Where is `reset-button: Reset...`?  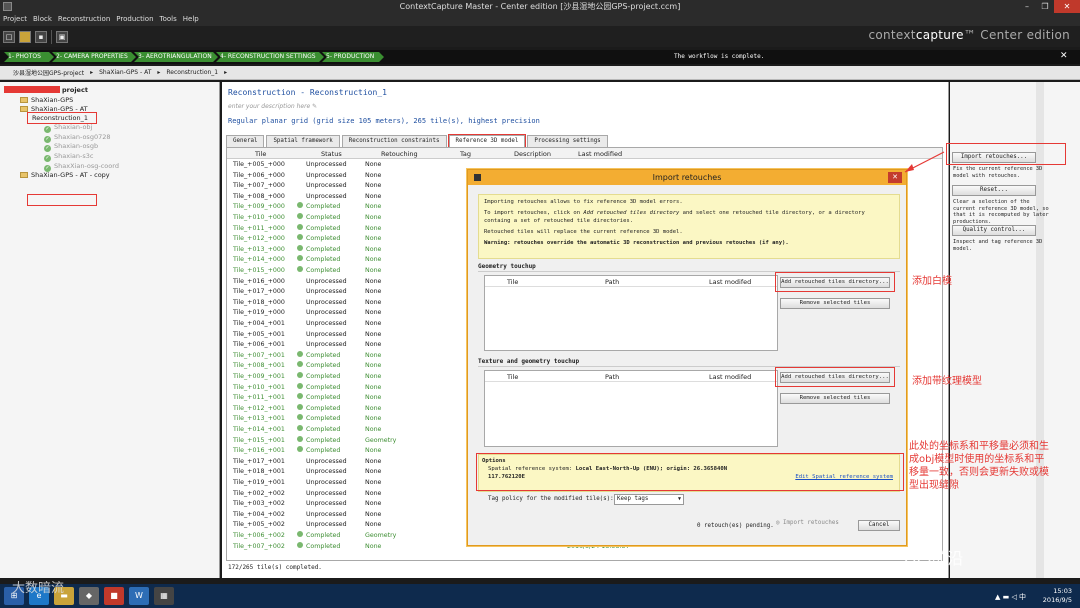
reset-button: Reset... is located at coordinates (994, 190).